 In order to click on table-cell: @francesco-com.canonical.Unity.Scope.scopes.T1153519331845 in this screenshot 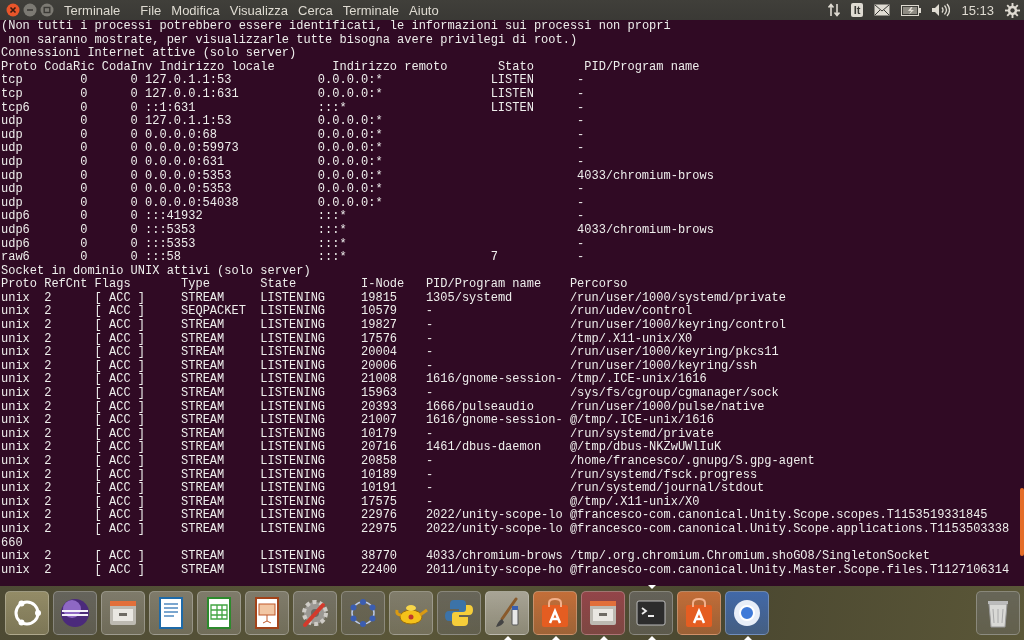, I will do `click(778, 516)`.